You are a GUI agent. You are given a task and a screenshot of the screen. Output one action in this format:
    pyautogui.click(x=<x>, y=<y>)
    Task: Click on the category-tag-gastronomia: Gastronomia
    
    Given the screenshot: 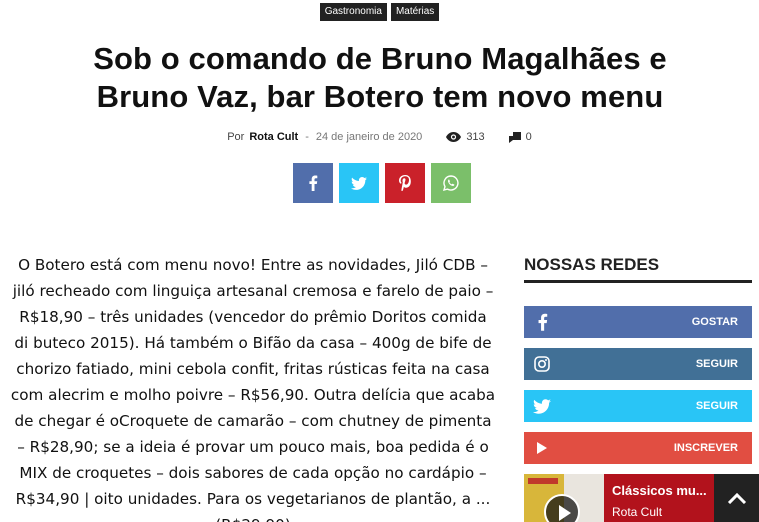 What is the action you would take?
    pyautogui.click(x=353, y=12)
    